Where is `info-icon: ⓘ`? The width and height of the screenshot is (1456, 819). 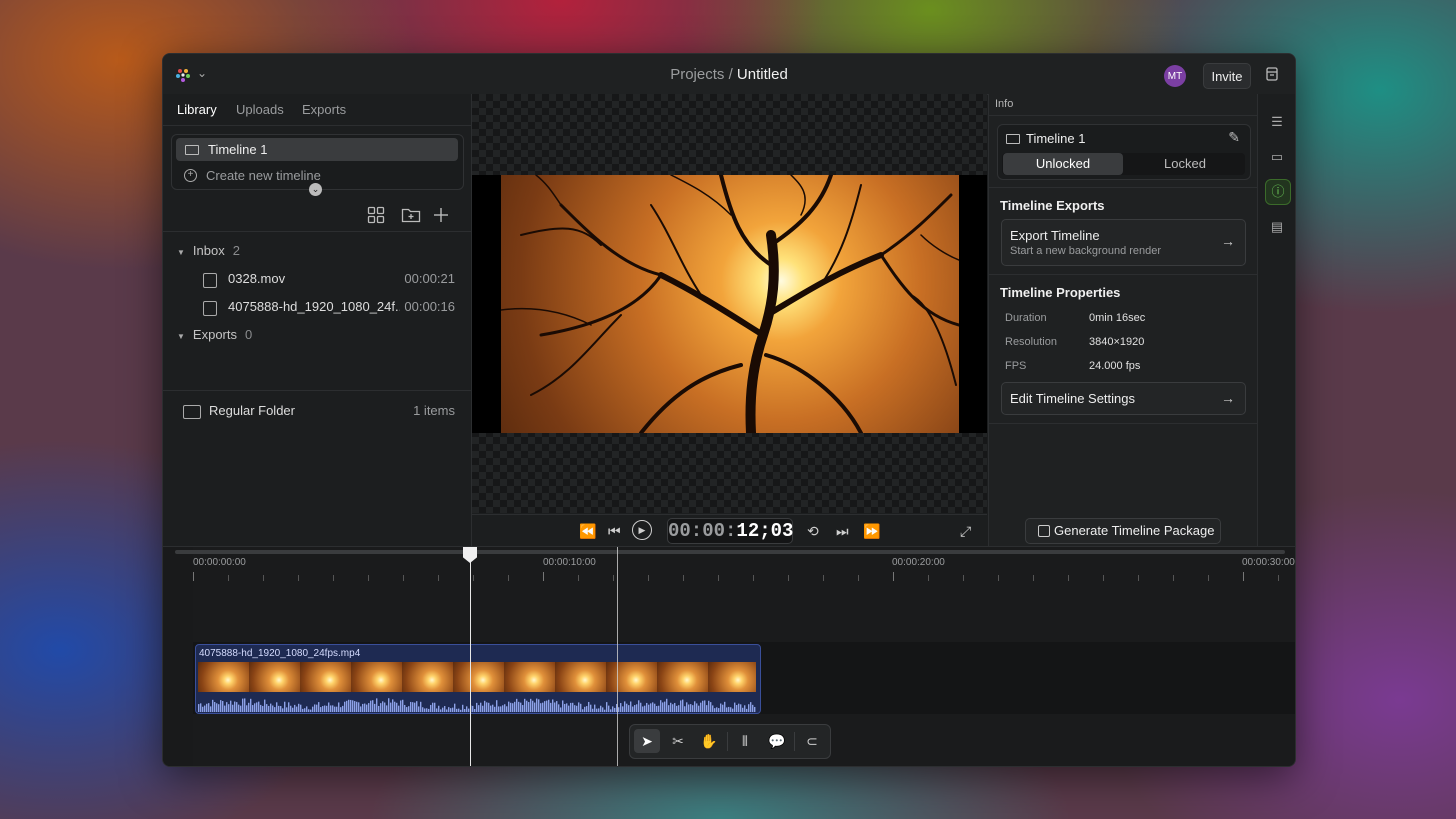
info-icon: ⓘ is located at coordinates (1278, 192).